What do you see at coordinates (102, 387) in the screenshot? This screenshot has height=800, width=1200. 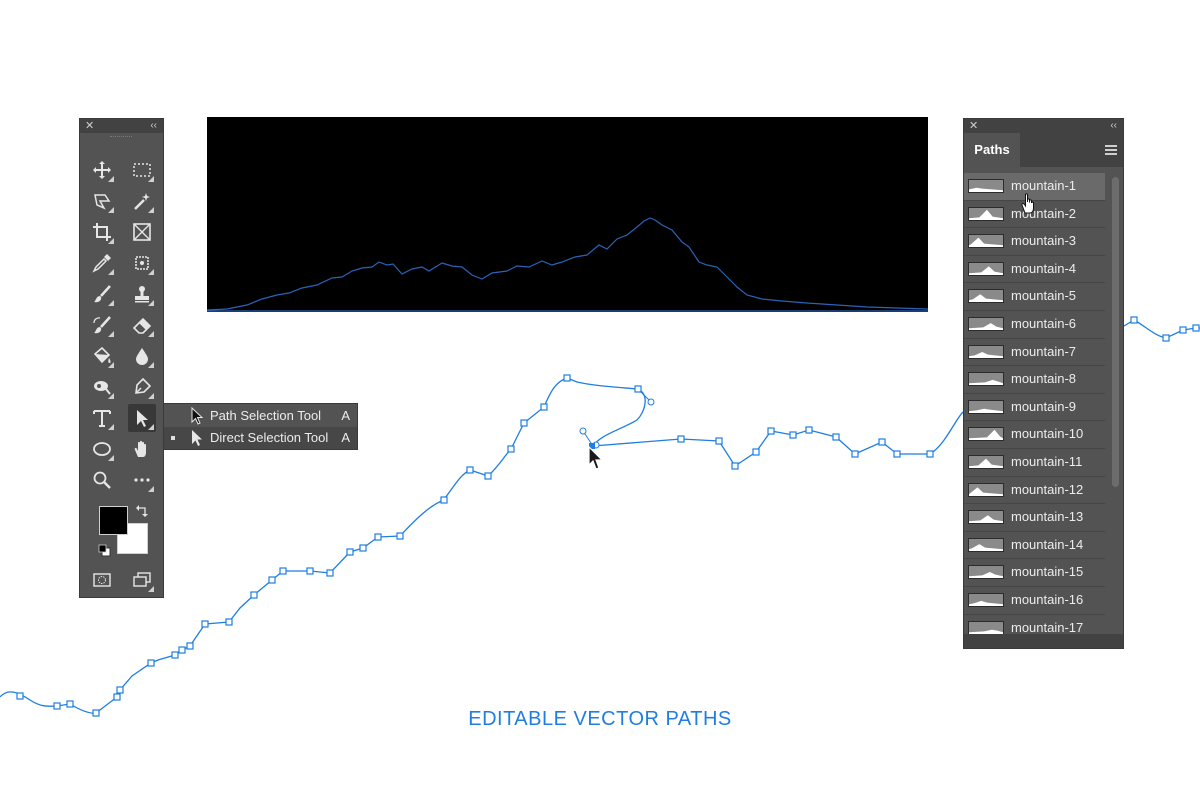 I see `dodge-icon` at bounding box center [102, 387].